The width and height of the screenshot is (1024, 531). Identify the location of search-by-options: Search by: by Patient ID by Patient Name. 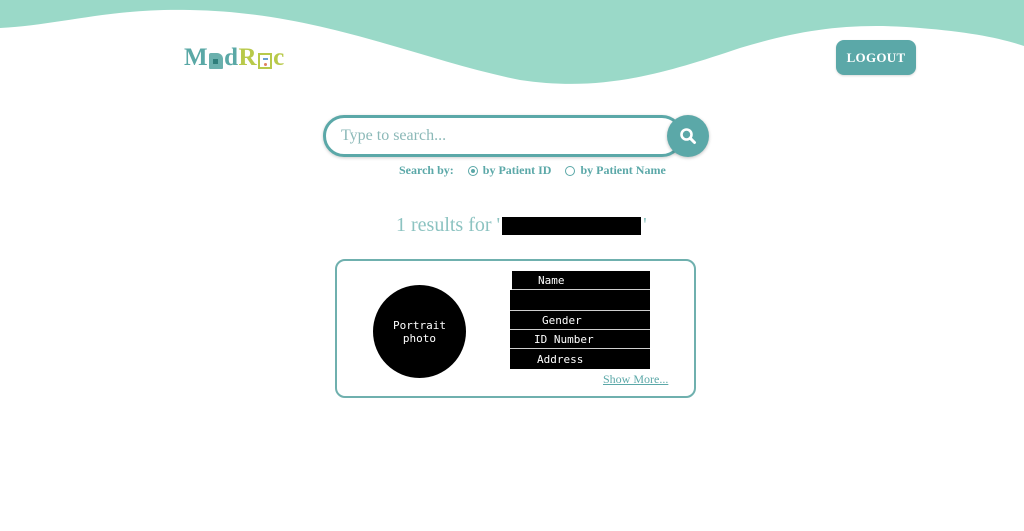
(539, 170).